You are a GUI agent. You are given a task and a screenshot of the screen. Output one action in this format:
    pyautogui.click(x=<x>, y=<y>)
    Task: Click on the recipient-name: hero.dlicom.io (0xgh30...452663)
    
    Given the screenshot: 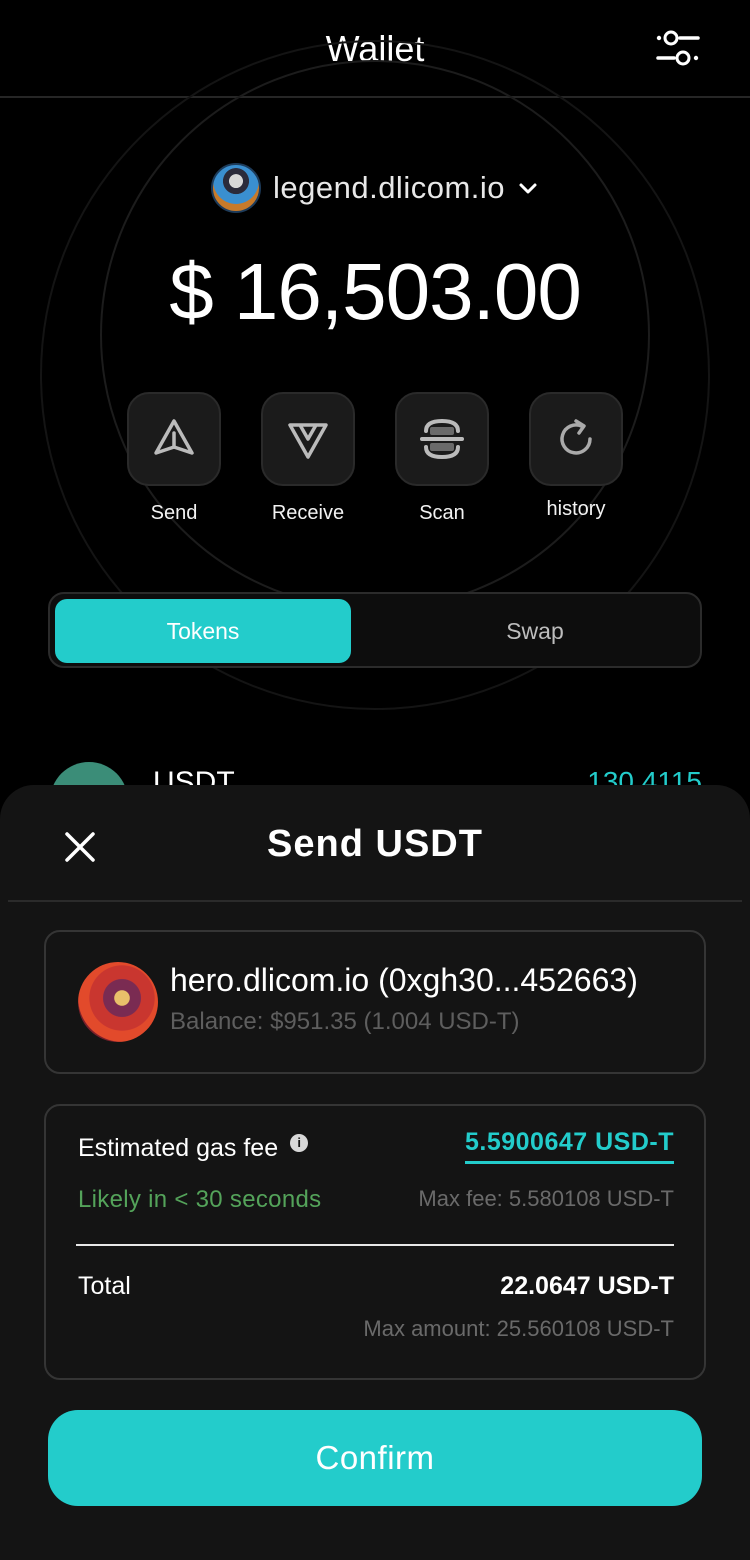 What is the action you would take?
    pyautogui.click(x=404, y=980)
    